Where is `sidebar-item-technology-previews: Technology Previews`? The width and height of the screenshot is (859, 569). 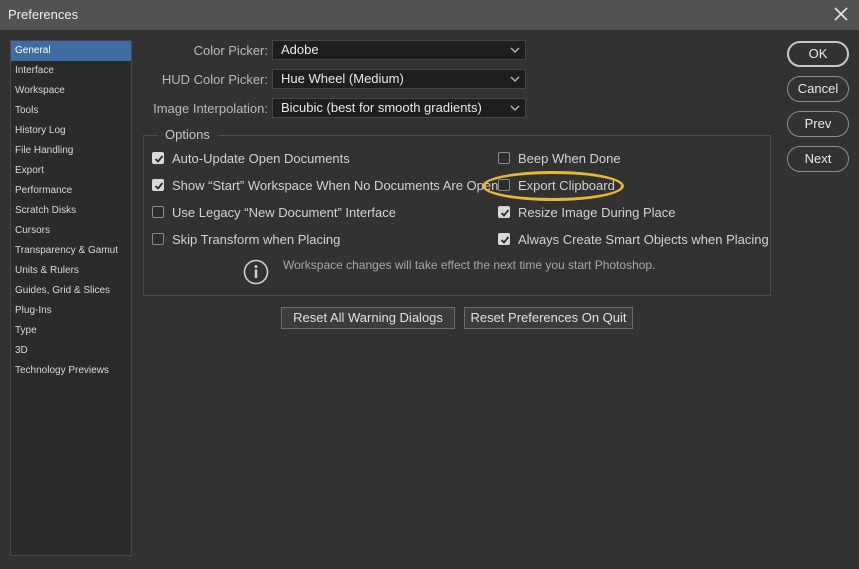
sidebar-item-technology-previews: Technology Previews is located at coordinates (71, 371).